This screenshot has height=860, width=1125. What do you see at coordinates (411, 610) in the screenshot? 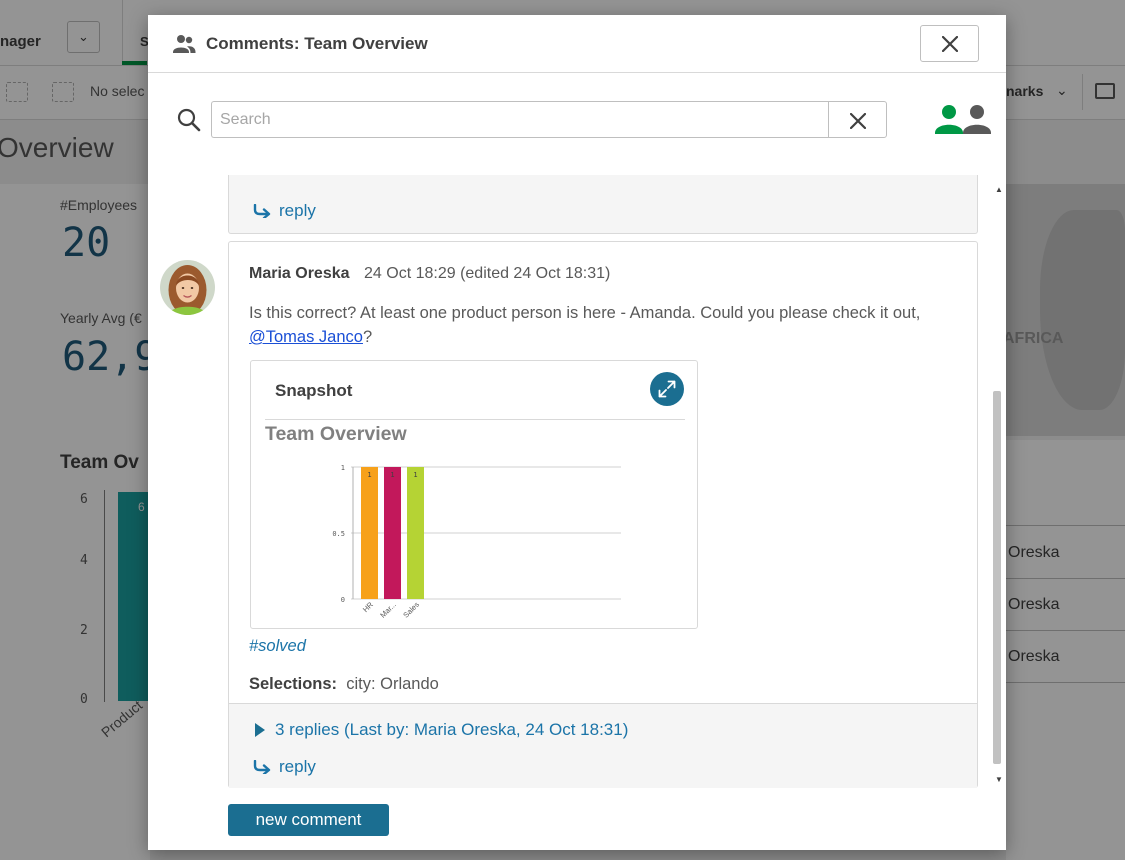
I see `category-tick-label: Sales` at bounding box center [411, 610].